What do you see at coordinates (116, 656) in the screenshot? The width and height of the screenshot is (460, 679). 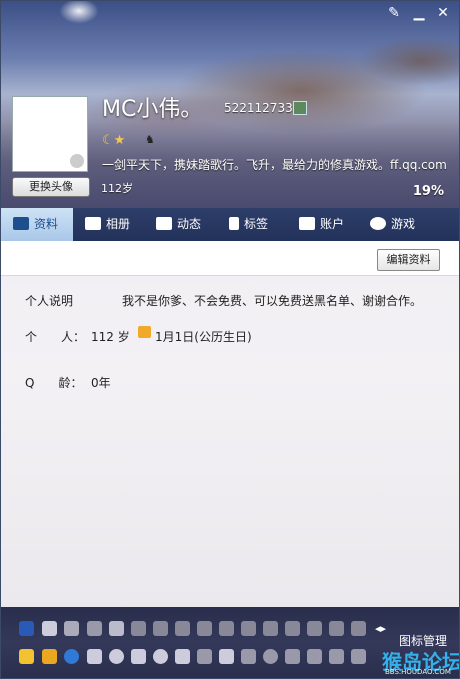 I see `chat-icon` at bounding box center [116, 656].